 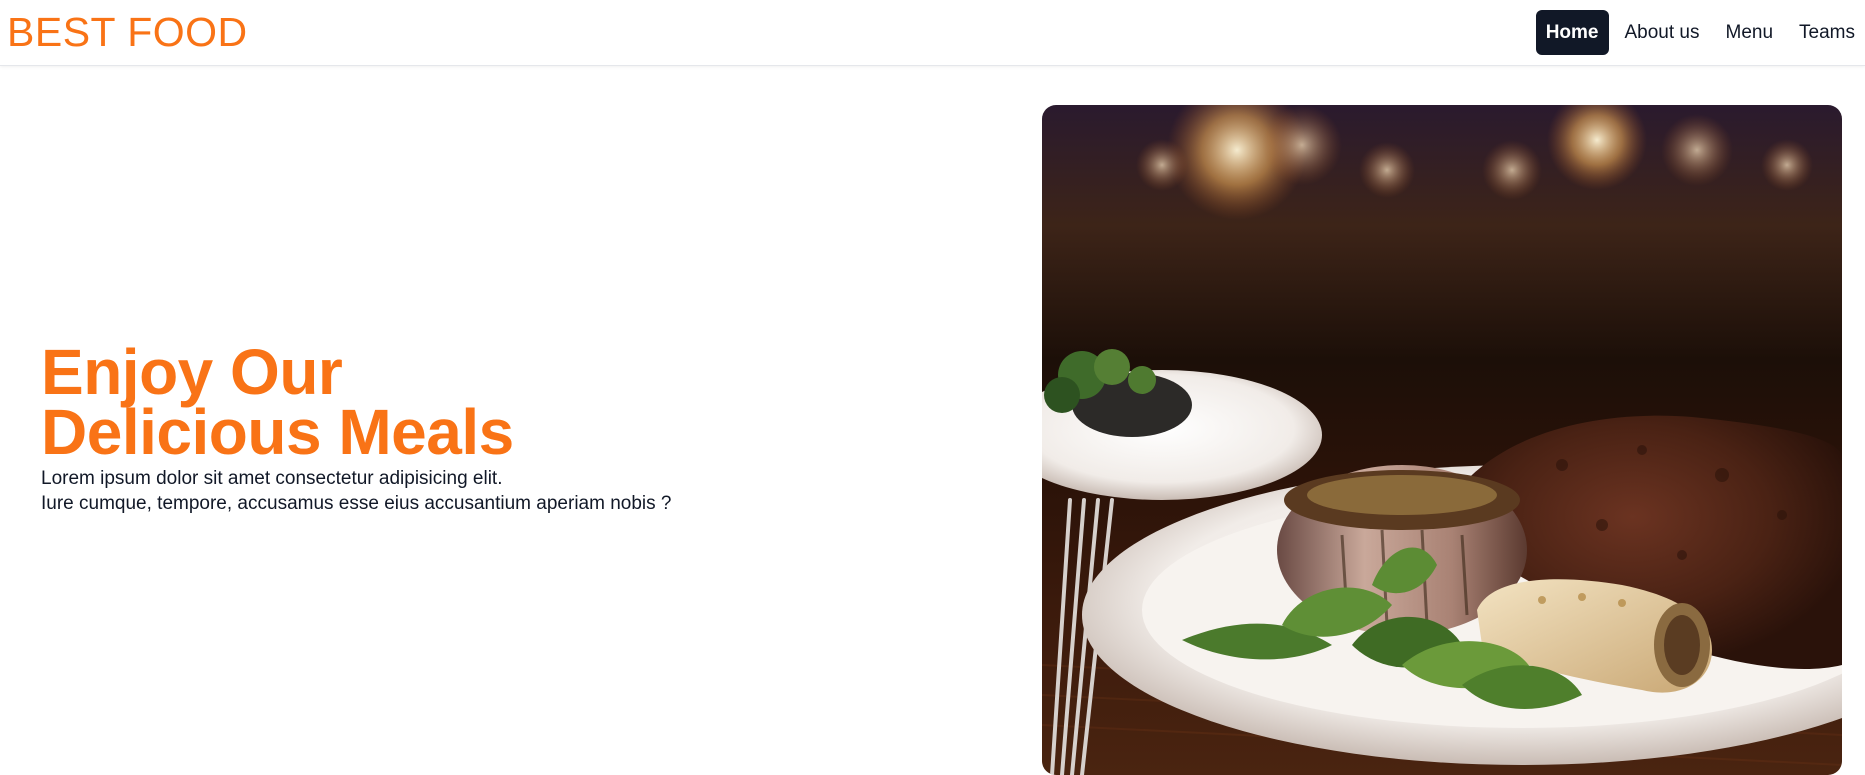 I want to click on nav-item-home: Home, so click(x=1572, y=32).